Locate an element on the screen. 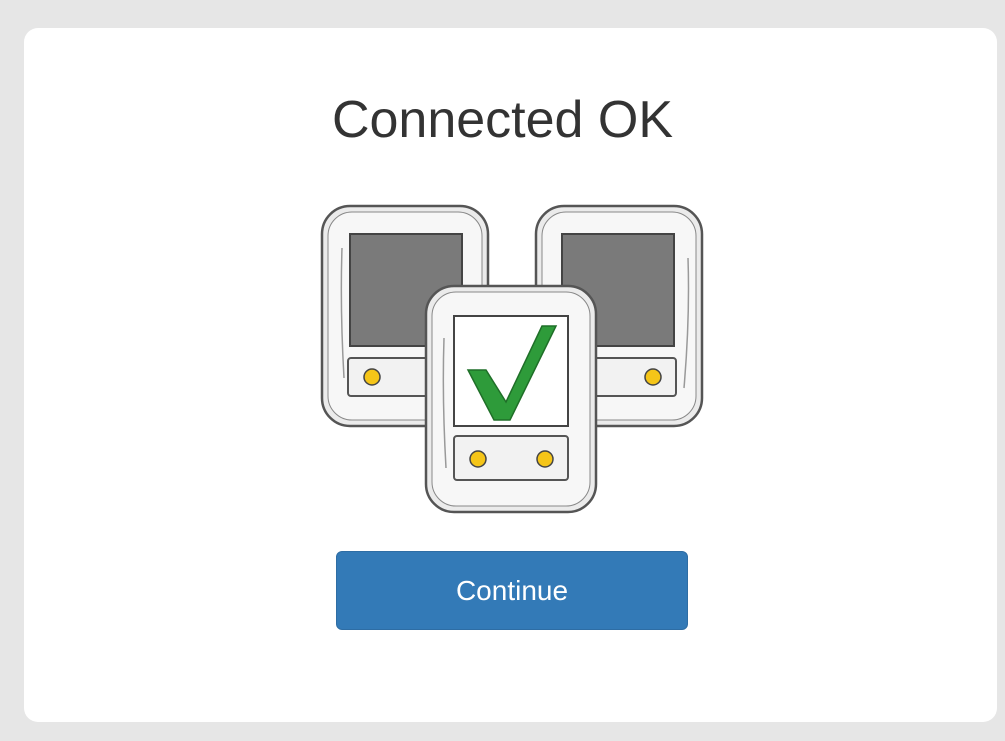 The image size is (1005, 741). continue-button: Continue is located at coordinates (512, 590).